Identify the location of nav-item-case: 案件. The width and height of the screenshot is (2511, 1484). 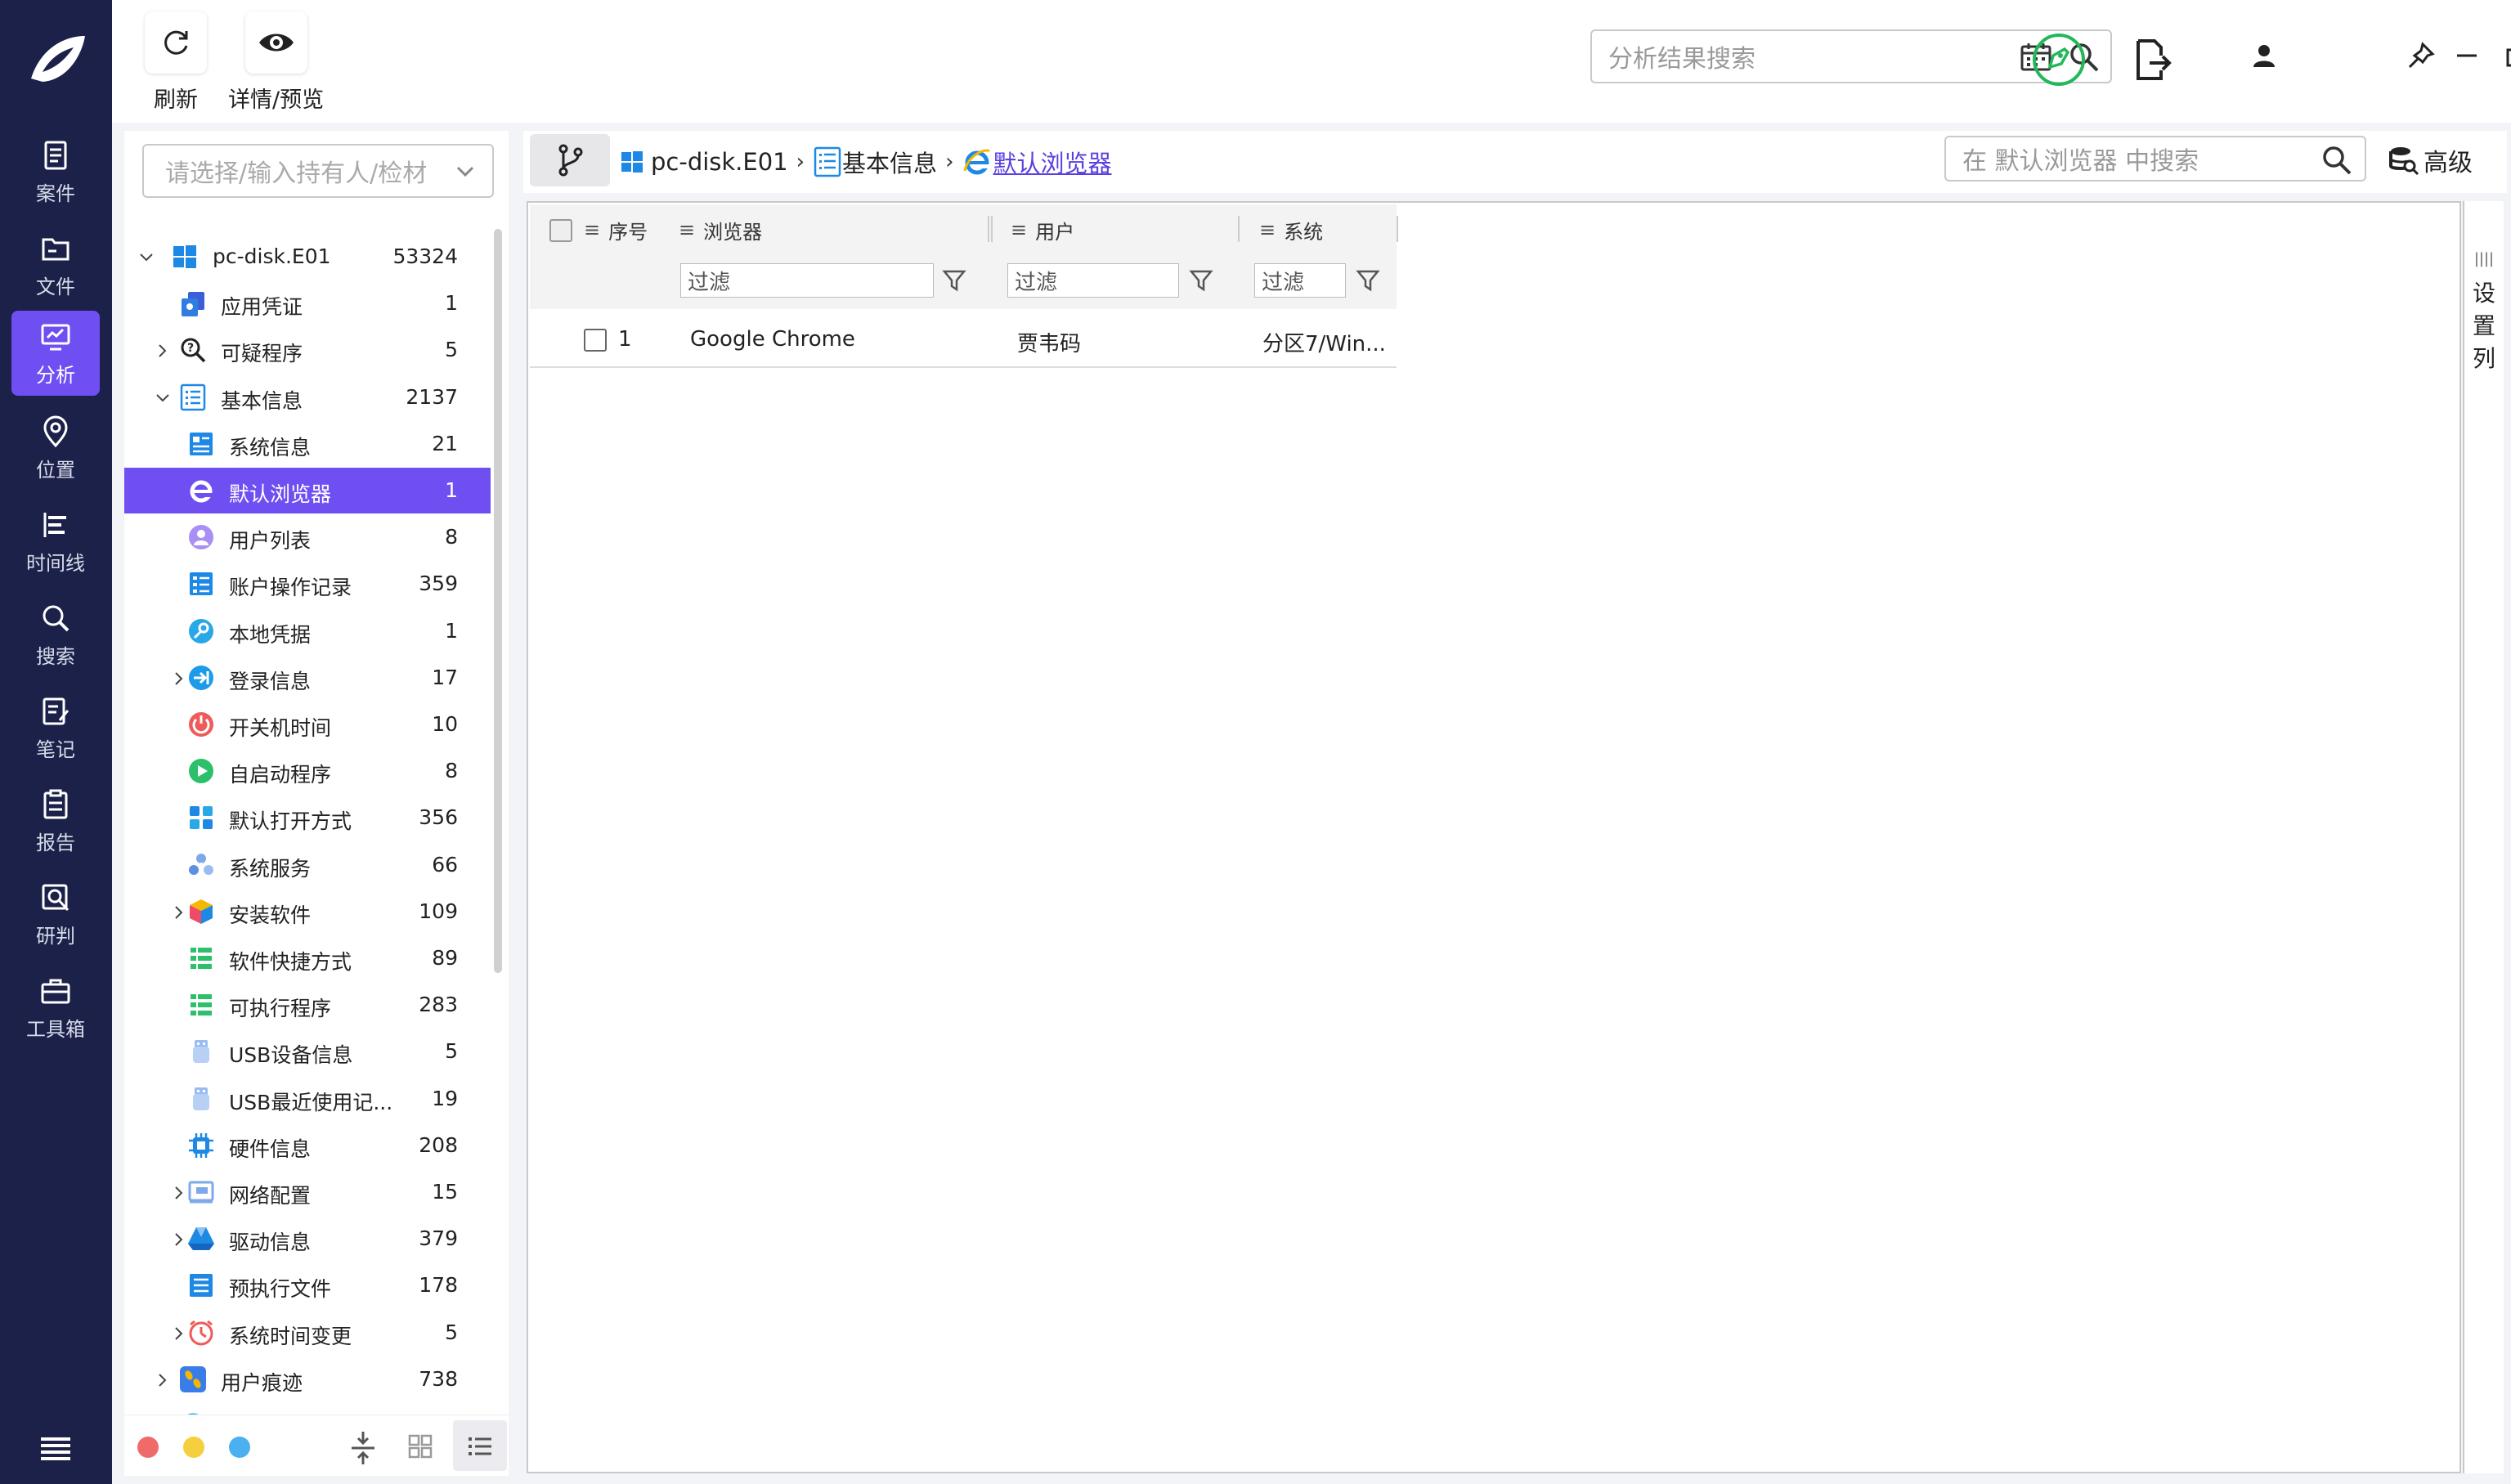
(55, 171).